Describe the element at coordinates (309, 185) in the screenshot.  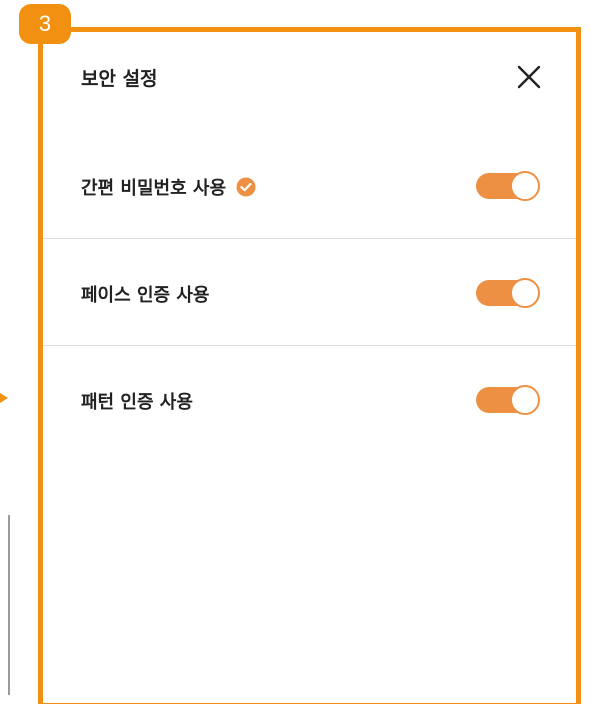
I see `setting-row-simple-password: 간편 비밀번호 사용` at that location.